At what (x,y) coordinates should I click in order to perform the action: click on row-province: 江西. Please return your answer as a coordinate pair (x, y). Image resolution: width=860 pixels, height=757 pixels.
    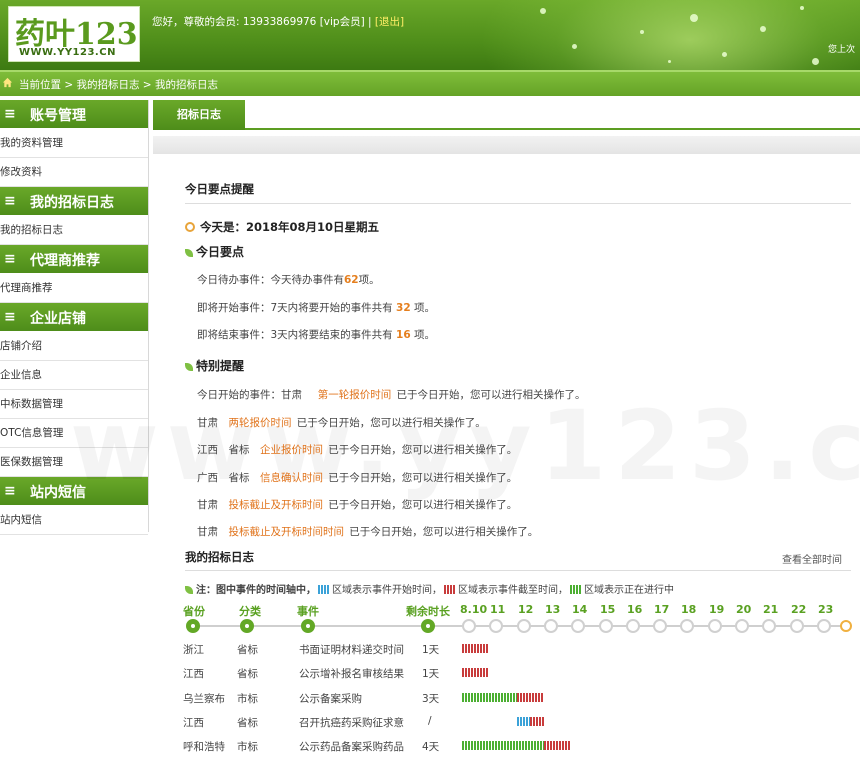
    Looking at the image, I should click on (193, 674).